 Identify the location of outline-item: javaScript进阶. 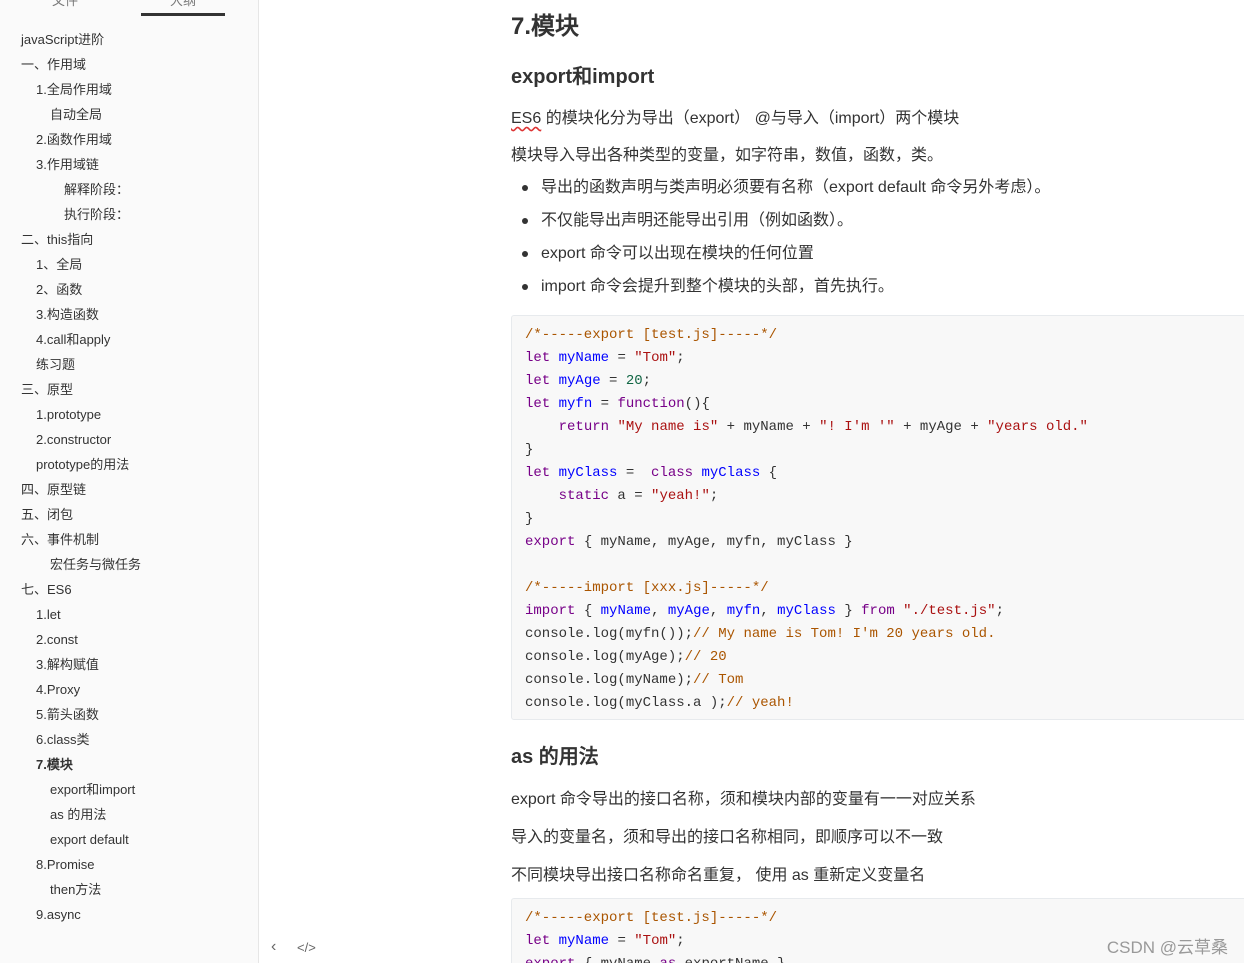
(62, 40).